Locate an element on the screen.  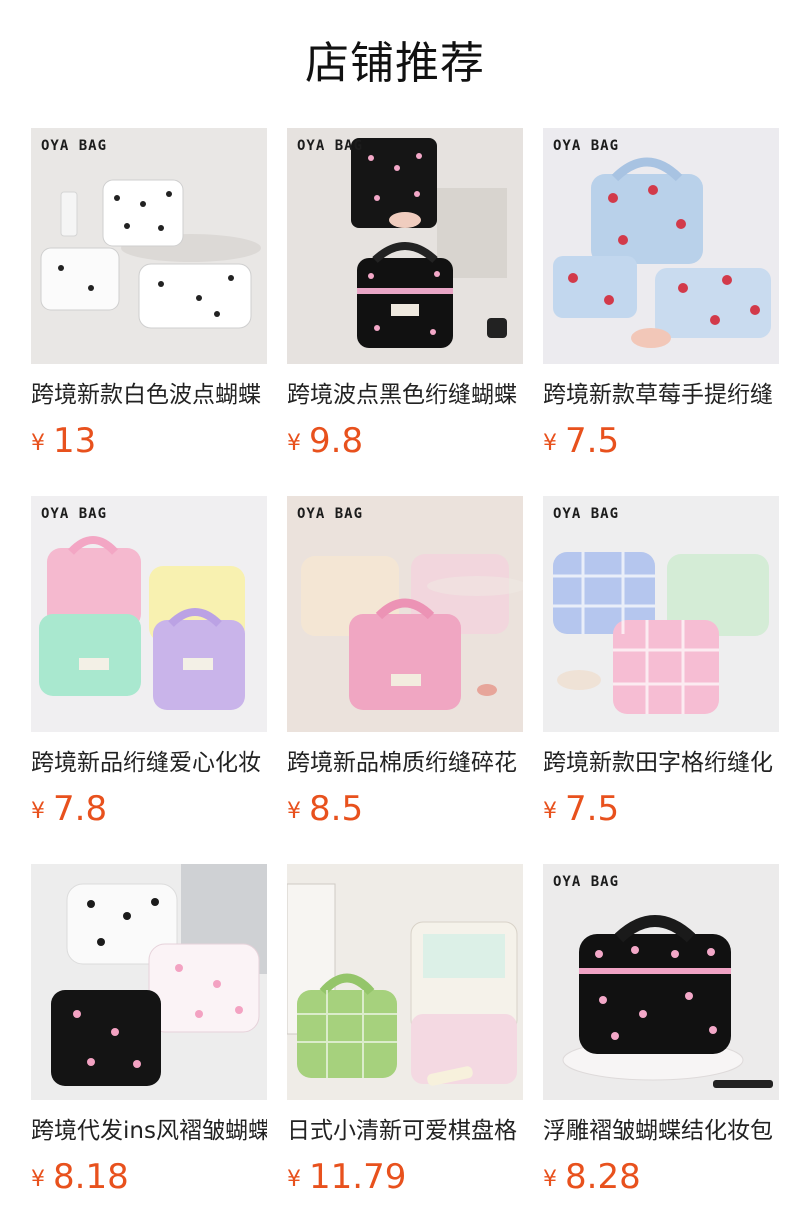
product-card: 日式小清新可爱棋盘格 ¥11.79 is located at coordinates (405, 1036).